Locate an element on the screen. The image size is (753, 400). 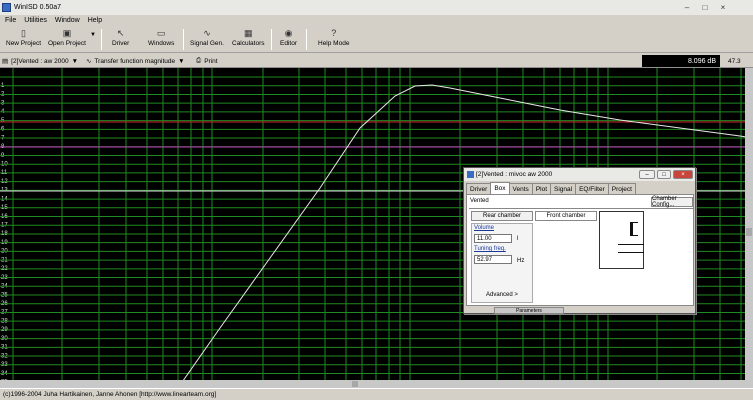
front-chamber-button: Front chamber is located at coordinates (566, 216).